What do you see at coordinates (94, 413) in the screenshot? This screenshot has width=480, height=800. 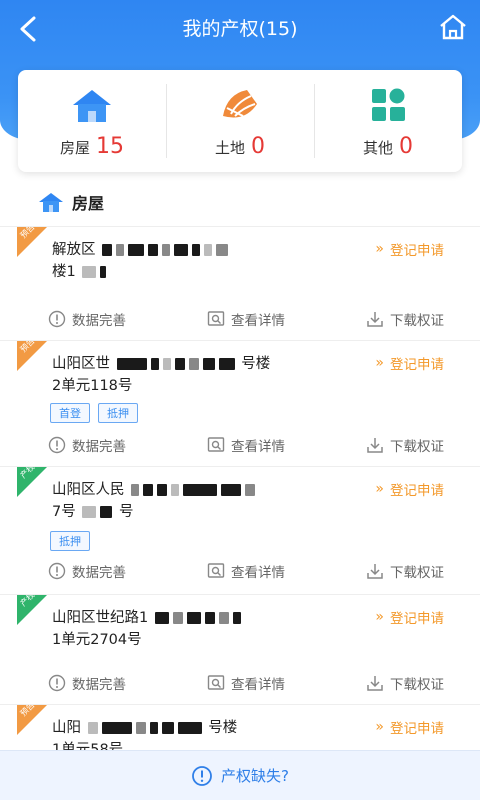 I see `tag-list: 首登 抵押` at bounding box center [94, 413].